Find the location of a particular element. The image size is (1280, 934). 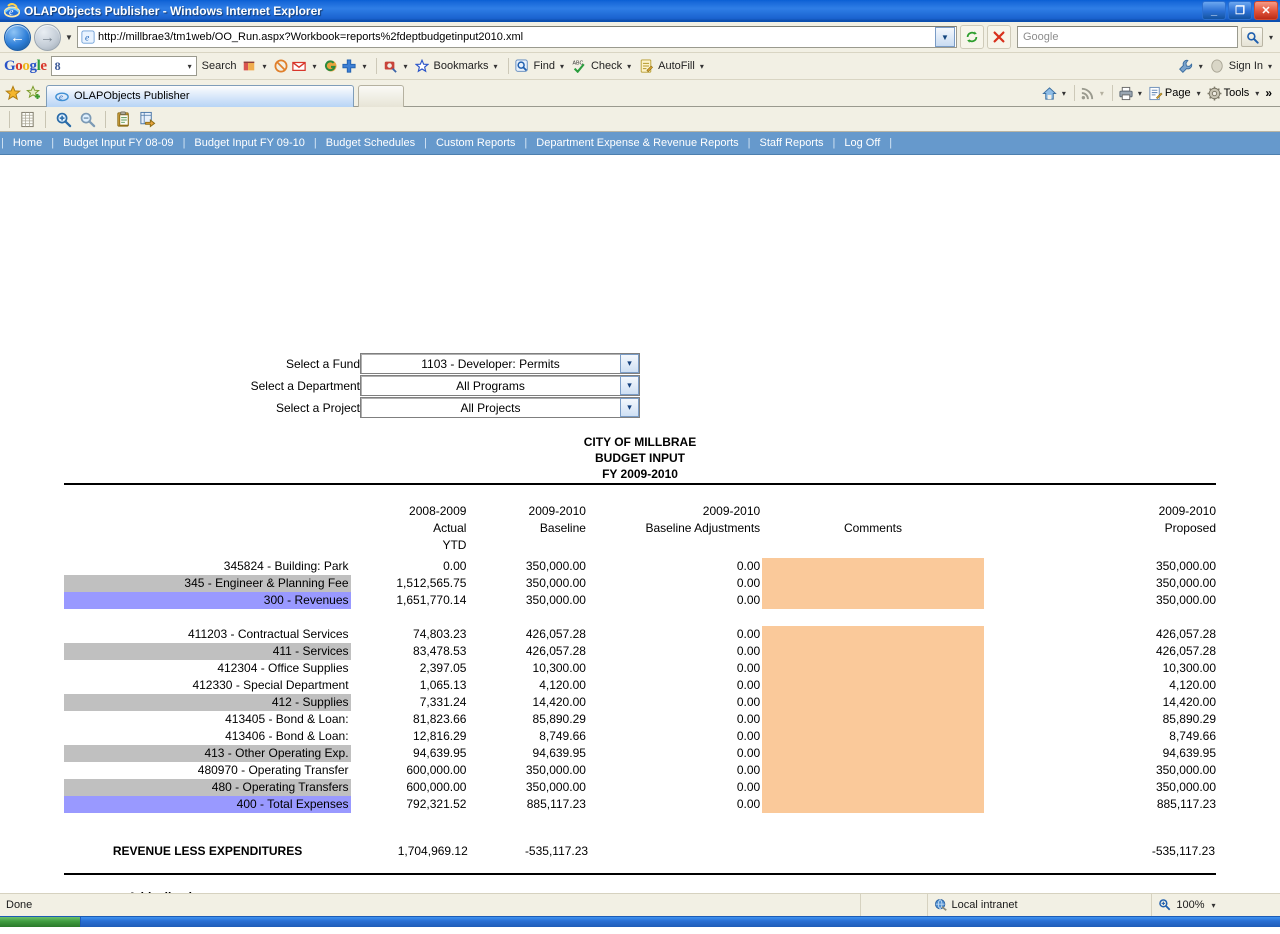

feeds-icon is located at coordinates (1087, 93).